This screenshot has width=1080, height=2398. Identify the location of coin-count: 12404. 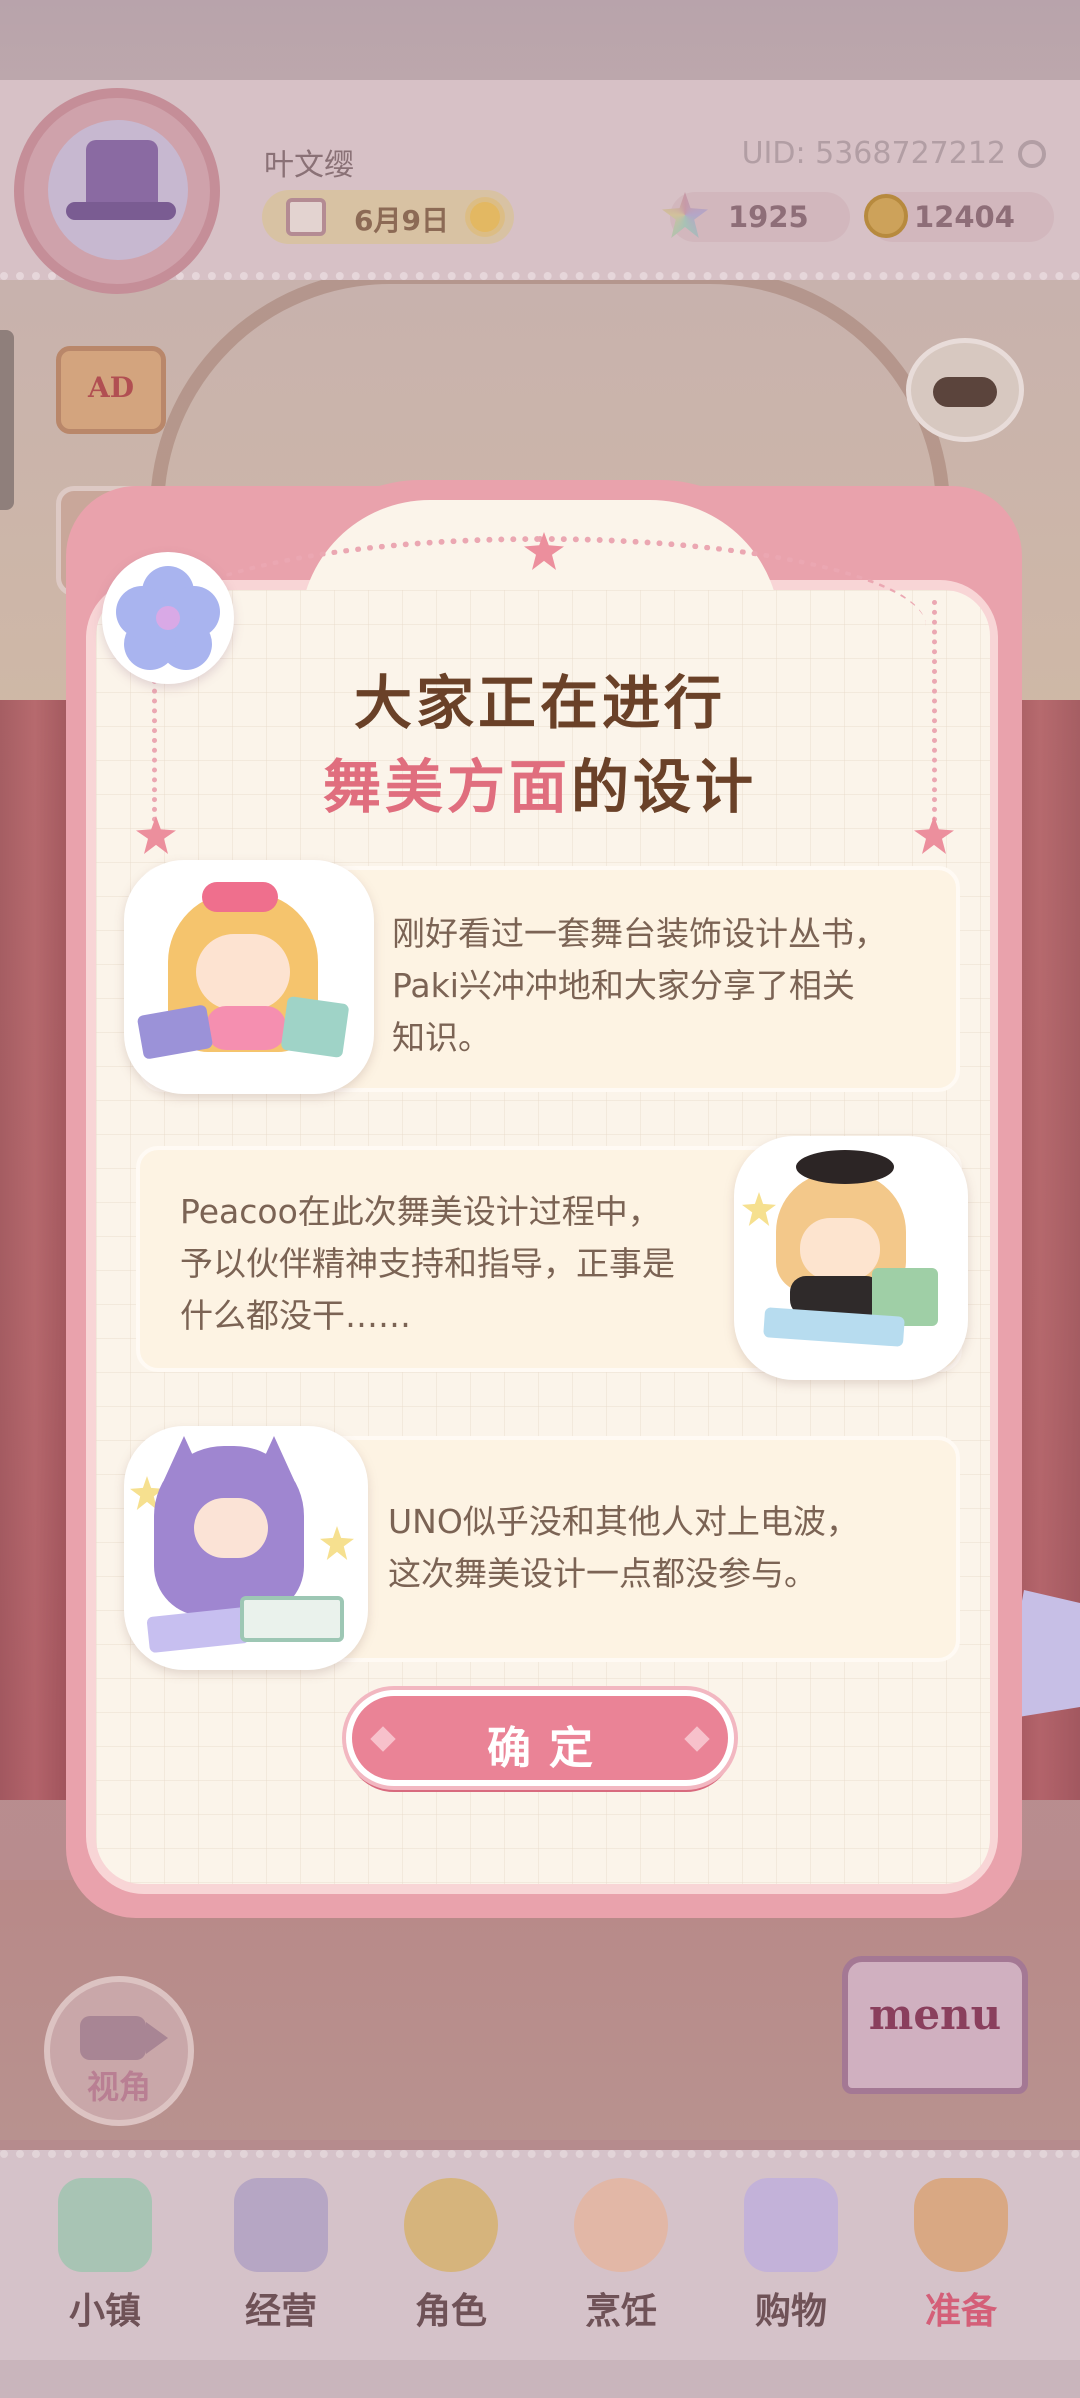
(964, 217).